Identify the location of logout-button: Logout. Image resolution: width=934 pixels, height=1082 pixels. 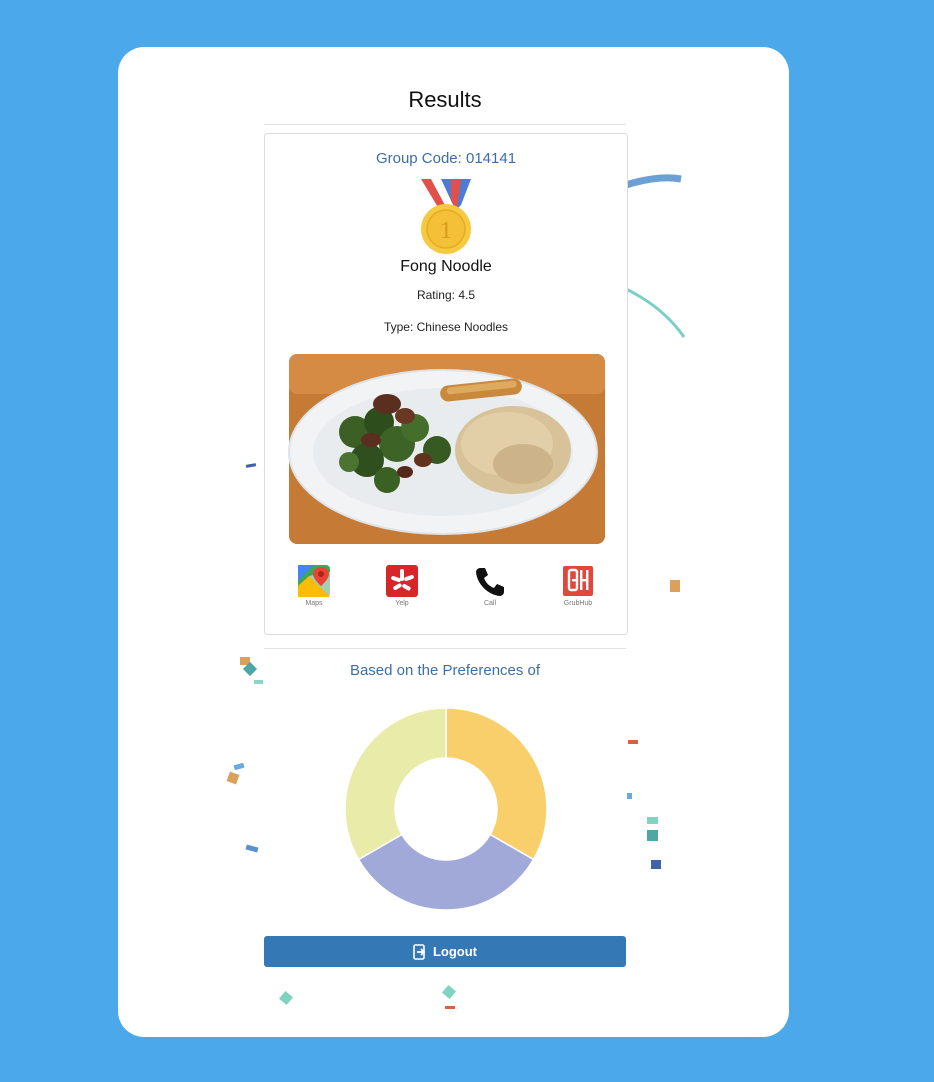
(445, 951).